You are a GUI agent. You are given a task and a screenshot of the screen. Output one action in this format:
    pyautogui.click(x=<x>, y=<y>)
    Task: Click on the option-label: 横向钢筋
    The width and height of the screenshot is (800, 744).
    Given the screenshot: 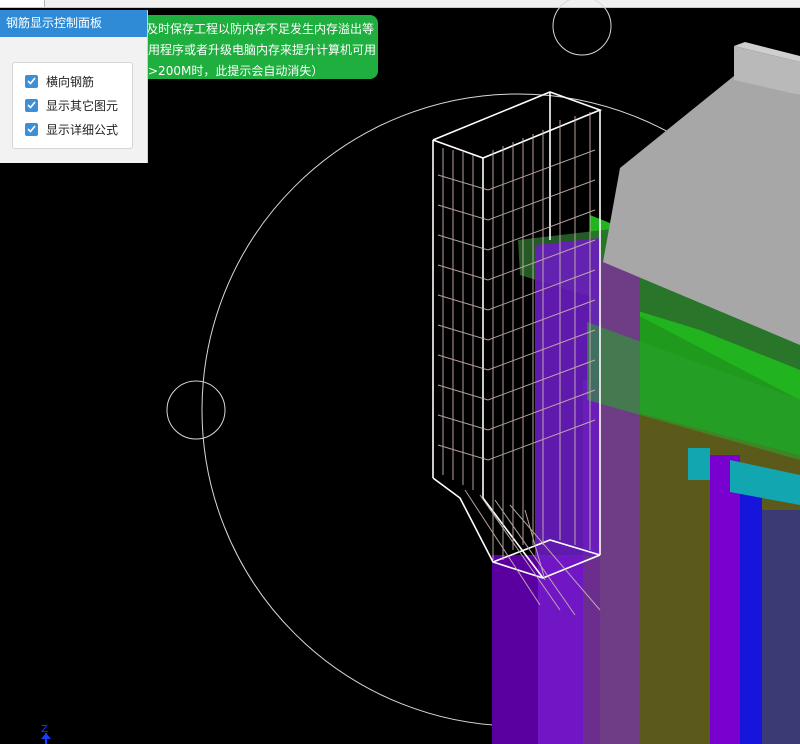 What is the action you would take?
    pyautogui.click(x=70, y=81)
    